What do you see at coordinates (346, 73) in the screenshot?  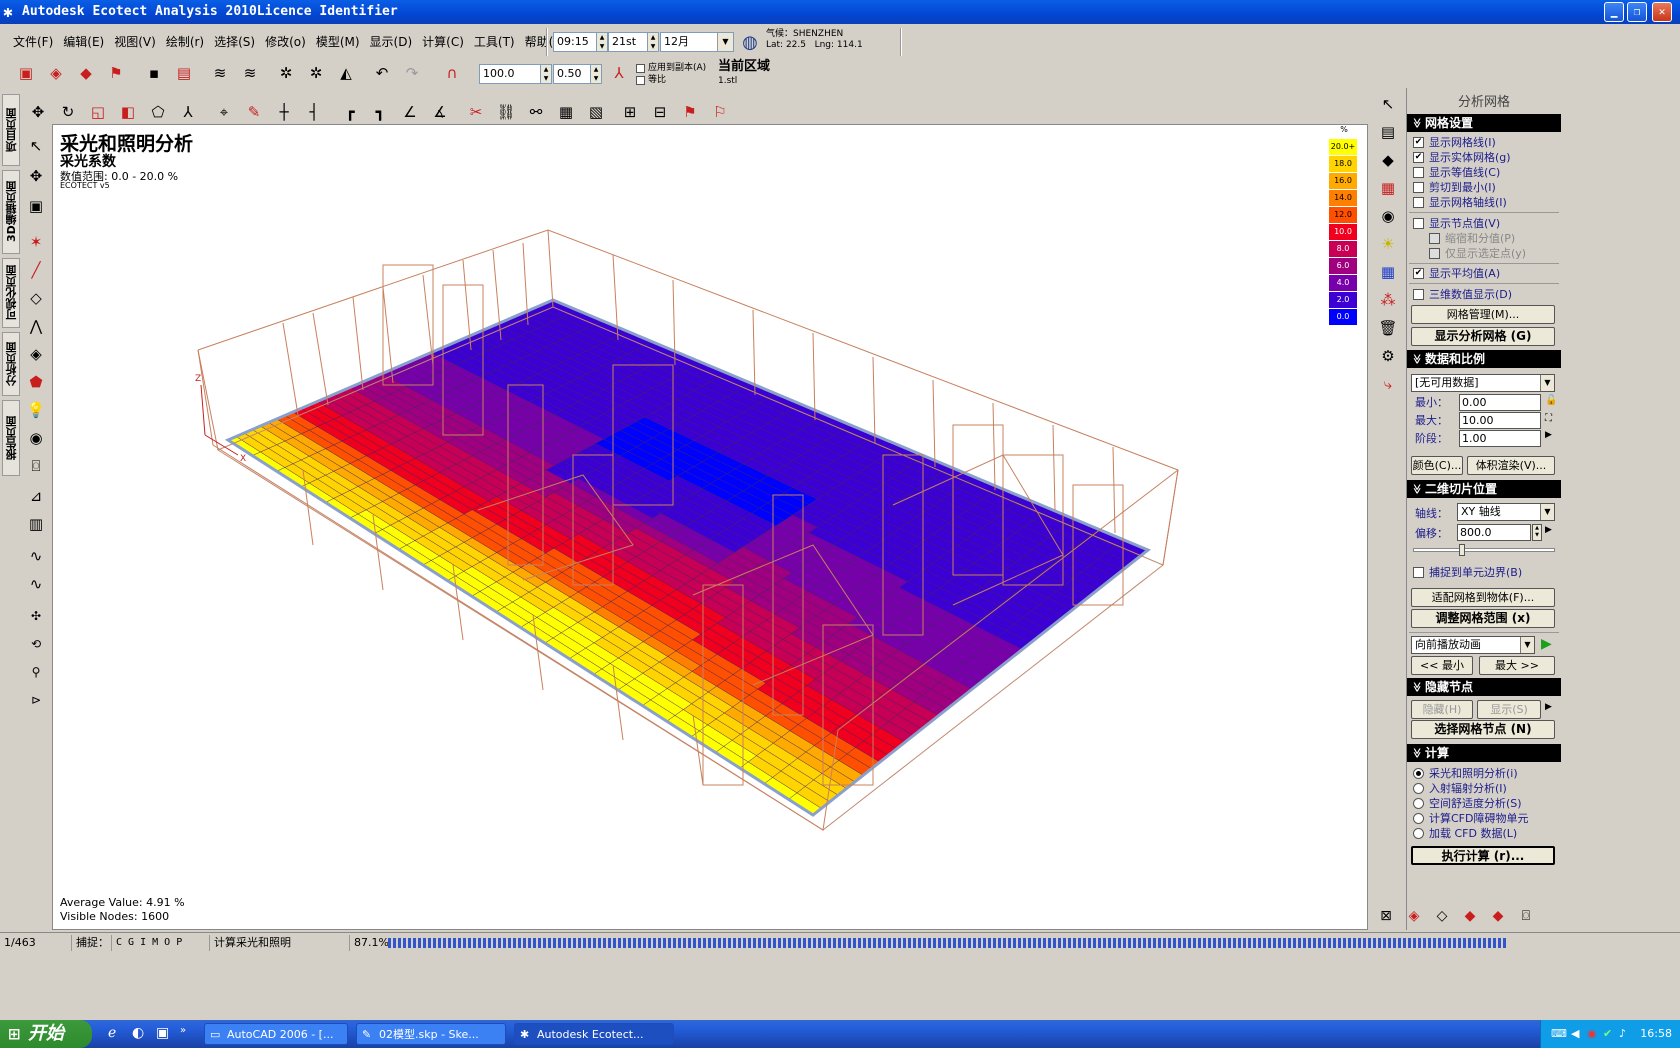 I see `render-icon: ◭` at bounding box center [346, 73].